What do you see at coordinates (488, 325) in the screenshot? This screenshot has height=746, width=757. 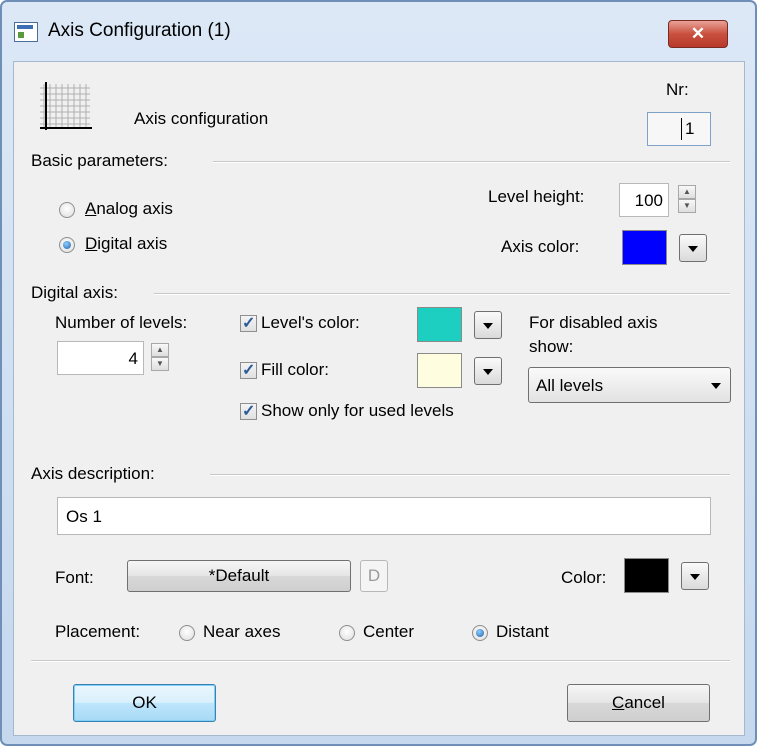 I see `levels-color-dropdown-button` at bounding box center [488, 325].